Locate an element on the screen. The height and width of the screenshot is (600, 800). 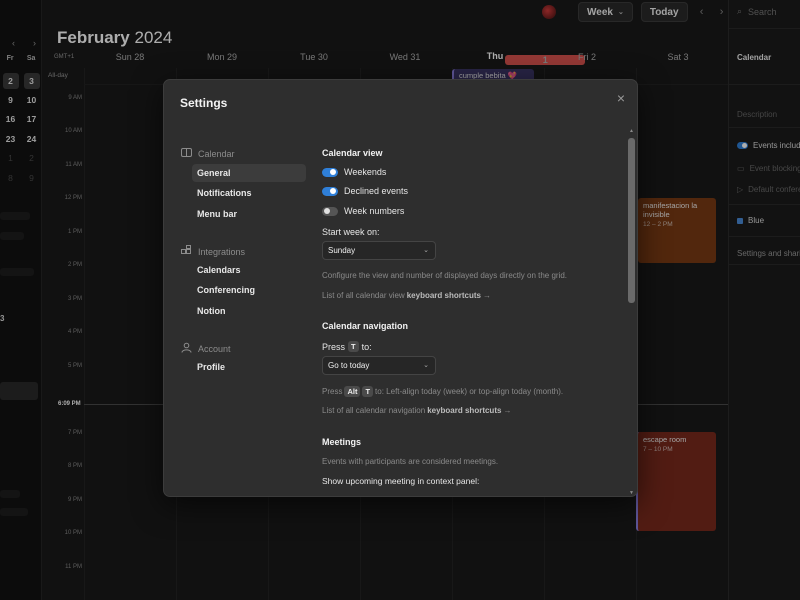
alt-press-text: Press is located at coordinates (332, 391).